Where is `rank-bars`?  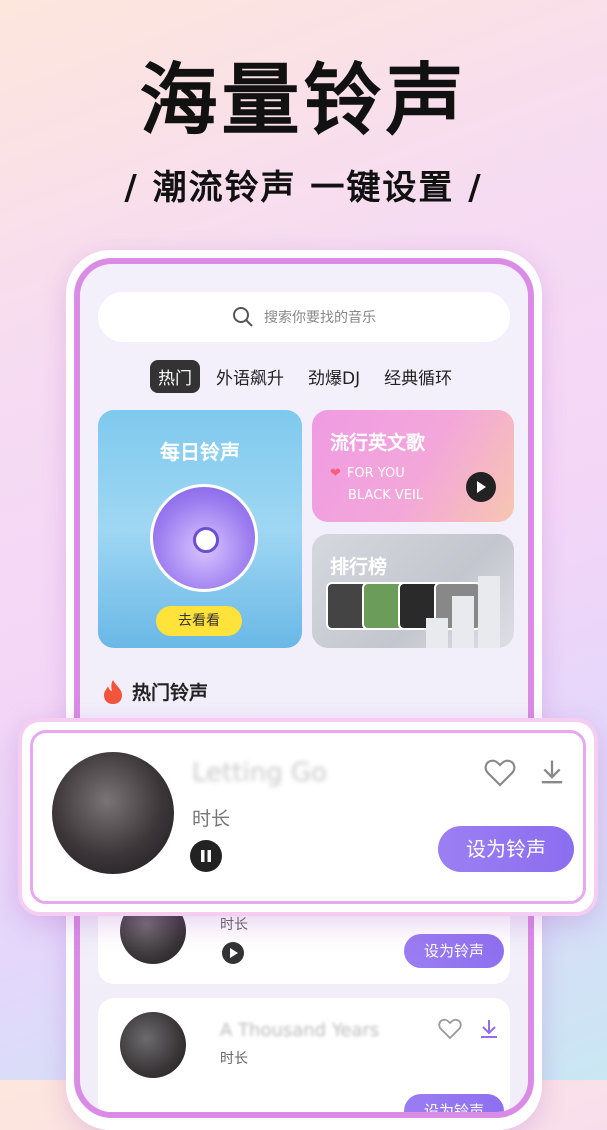
rank-bars is located at coordinates (463, 612).